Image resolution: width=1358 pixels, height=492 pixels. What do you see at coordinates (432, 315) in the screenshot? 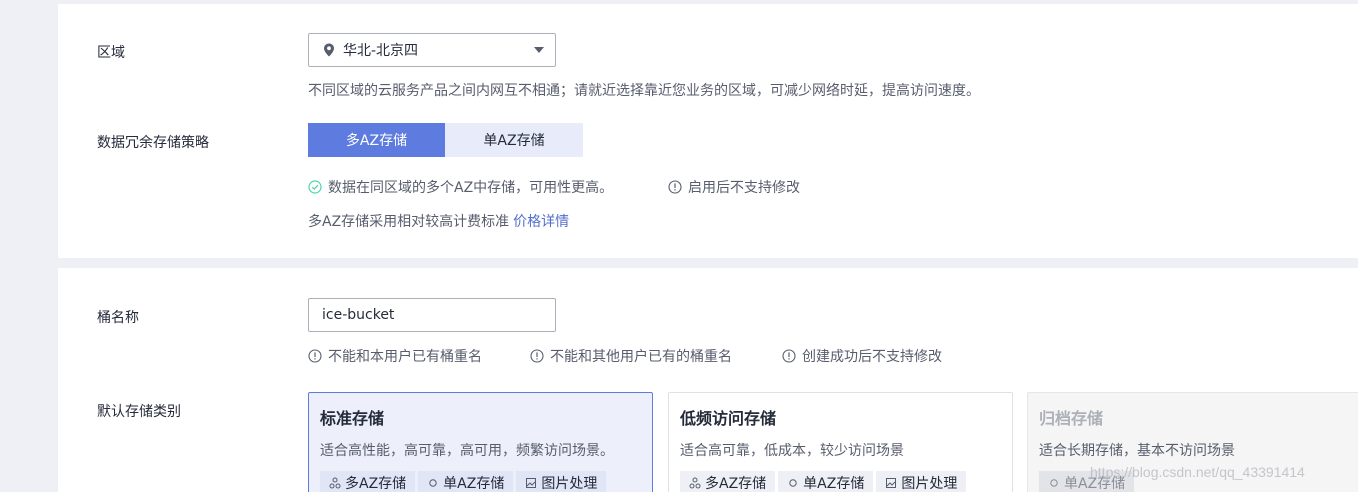
I see `bucket-name-input` at bounding box center [432, 315].